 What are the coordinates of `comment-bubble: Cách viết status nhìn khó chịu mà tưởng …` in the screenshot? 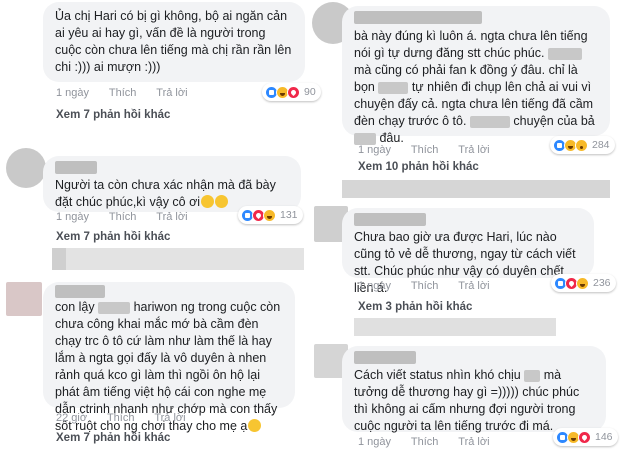 It's located at (474, 389).